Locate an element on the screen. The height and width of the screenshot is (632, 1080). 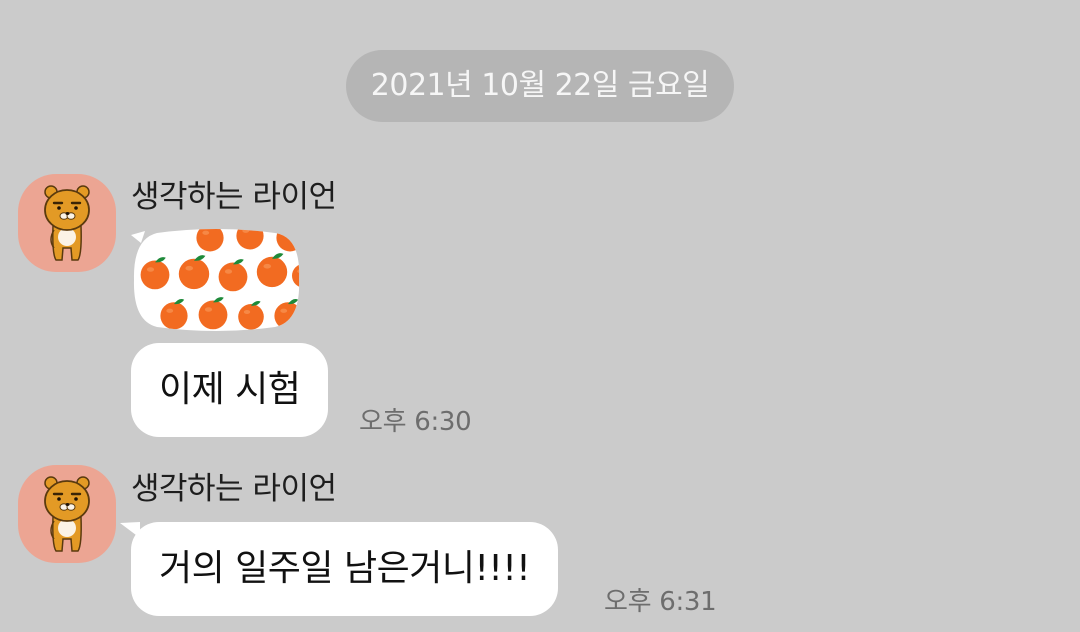
date-divider: 2021년 10월 22일 금요일 is located at coordinates (540, 86).